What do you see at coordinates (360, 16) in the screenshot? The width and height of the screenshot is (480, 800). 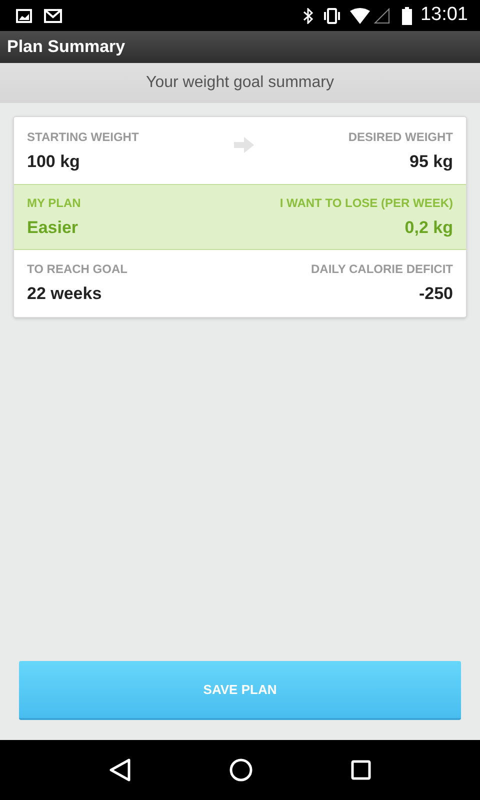 I see `wifi-icon` at bounding box center [360, 16].